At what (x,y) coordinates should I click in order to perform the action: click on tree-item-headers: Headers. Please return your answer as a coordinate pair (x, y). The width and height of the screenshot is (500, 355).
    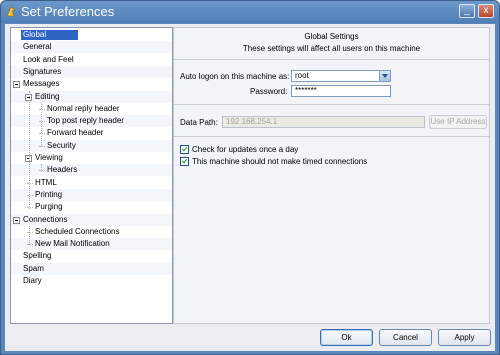
    Looking at the image, I should click on (91, 170).